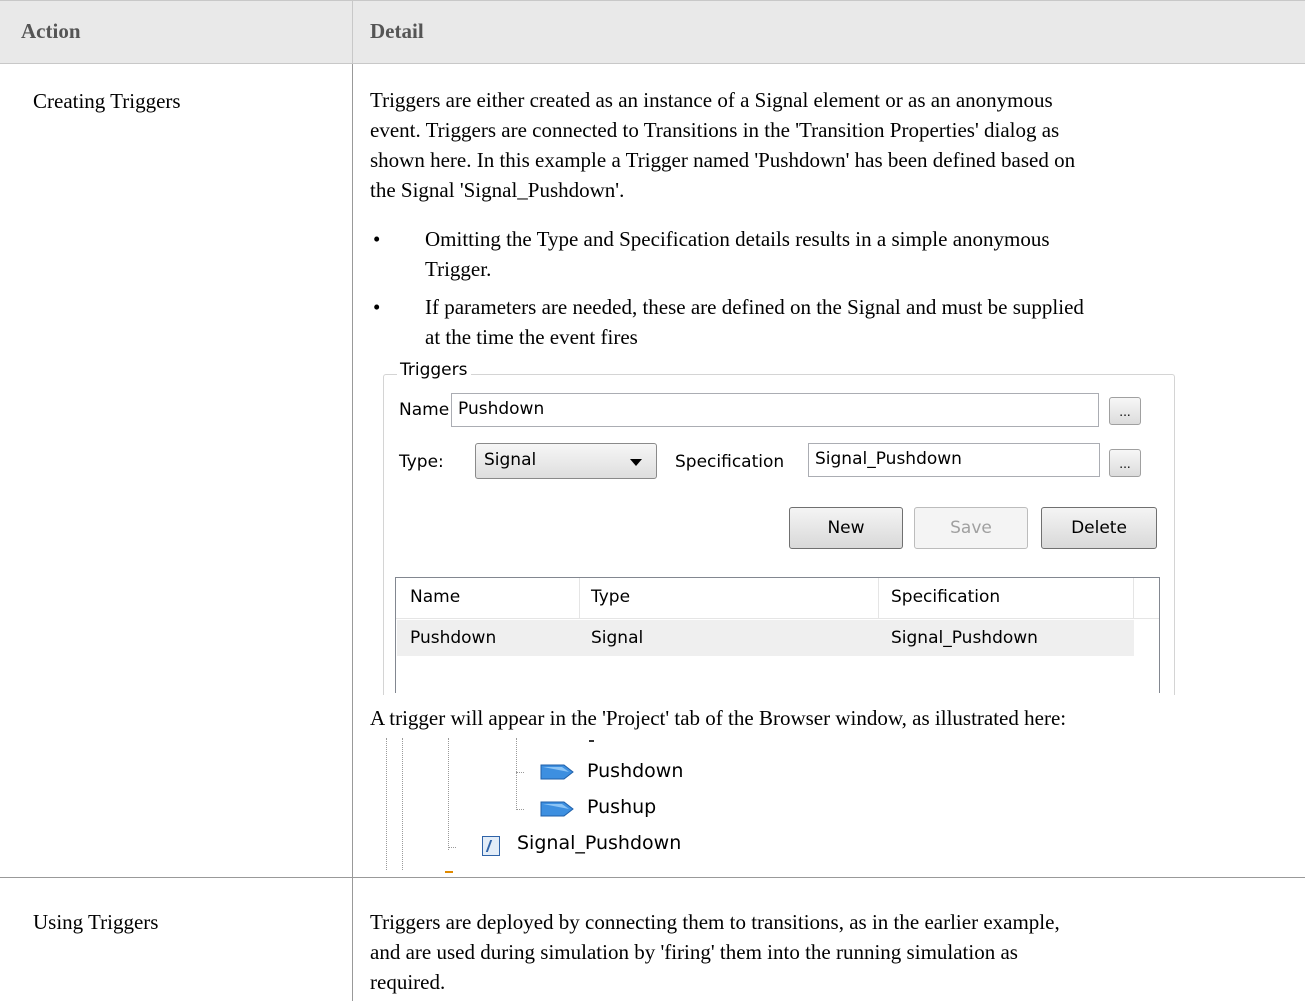 The image size is (1305, 1001). I want to click on type-select-value: Signal, so click(510, 460).